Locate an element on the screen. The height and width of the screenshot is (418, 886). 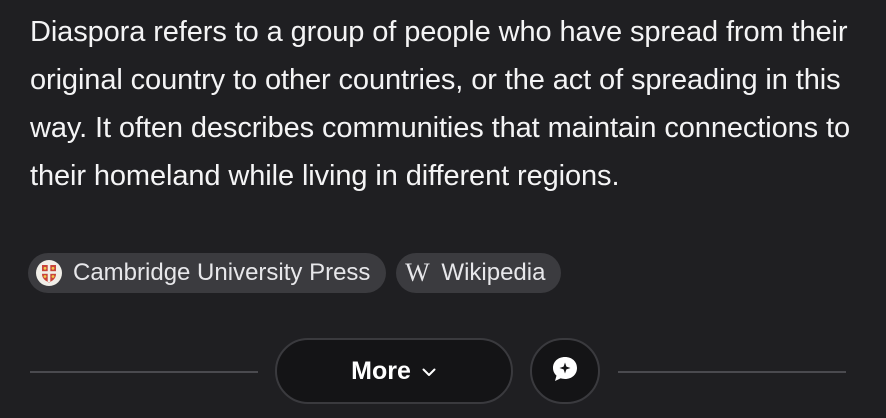
chat-sparkle-icon is located at coordinates (565, 371).